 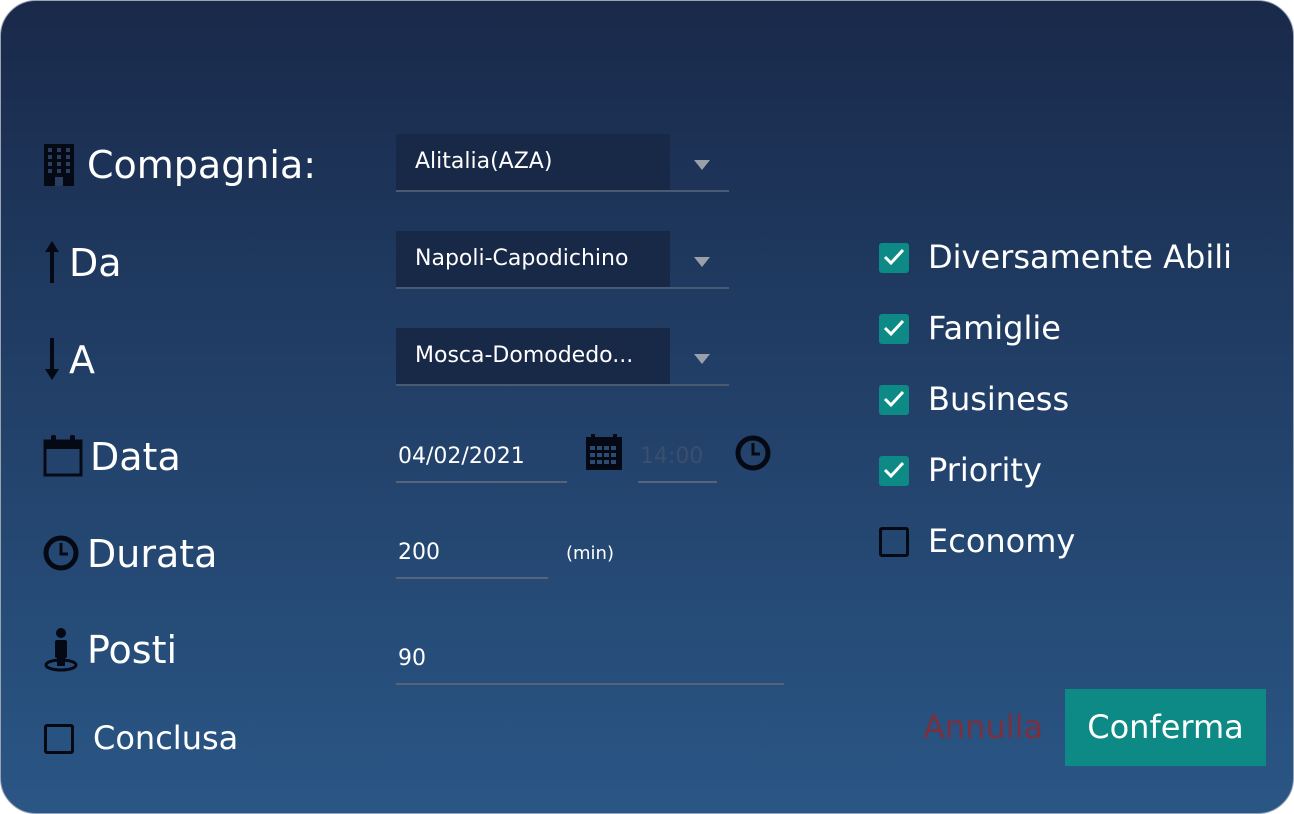 What do you see at coordinates (63, 456) in the screenshot?
I see `calendar-icon` at bounding box center [63, 456].